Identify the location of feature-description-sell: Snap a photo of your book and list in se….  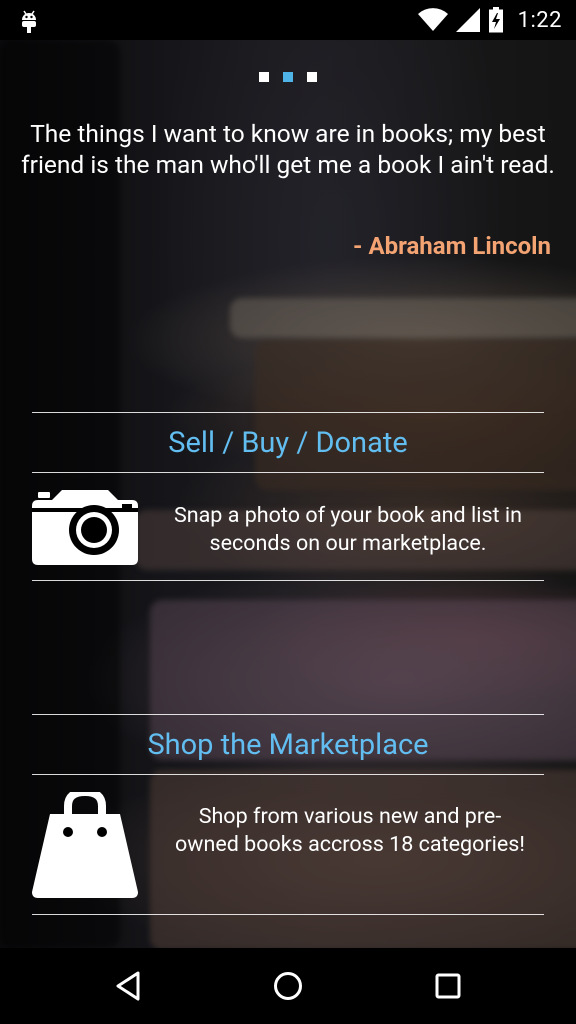
(348, 529).